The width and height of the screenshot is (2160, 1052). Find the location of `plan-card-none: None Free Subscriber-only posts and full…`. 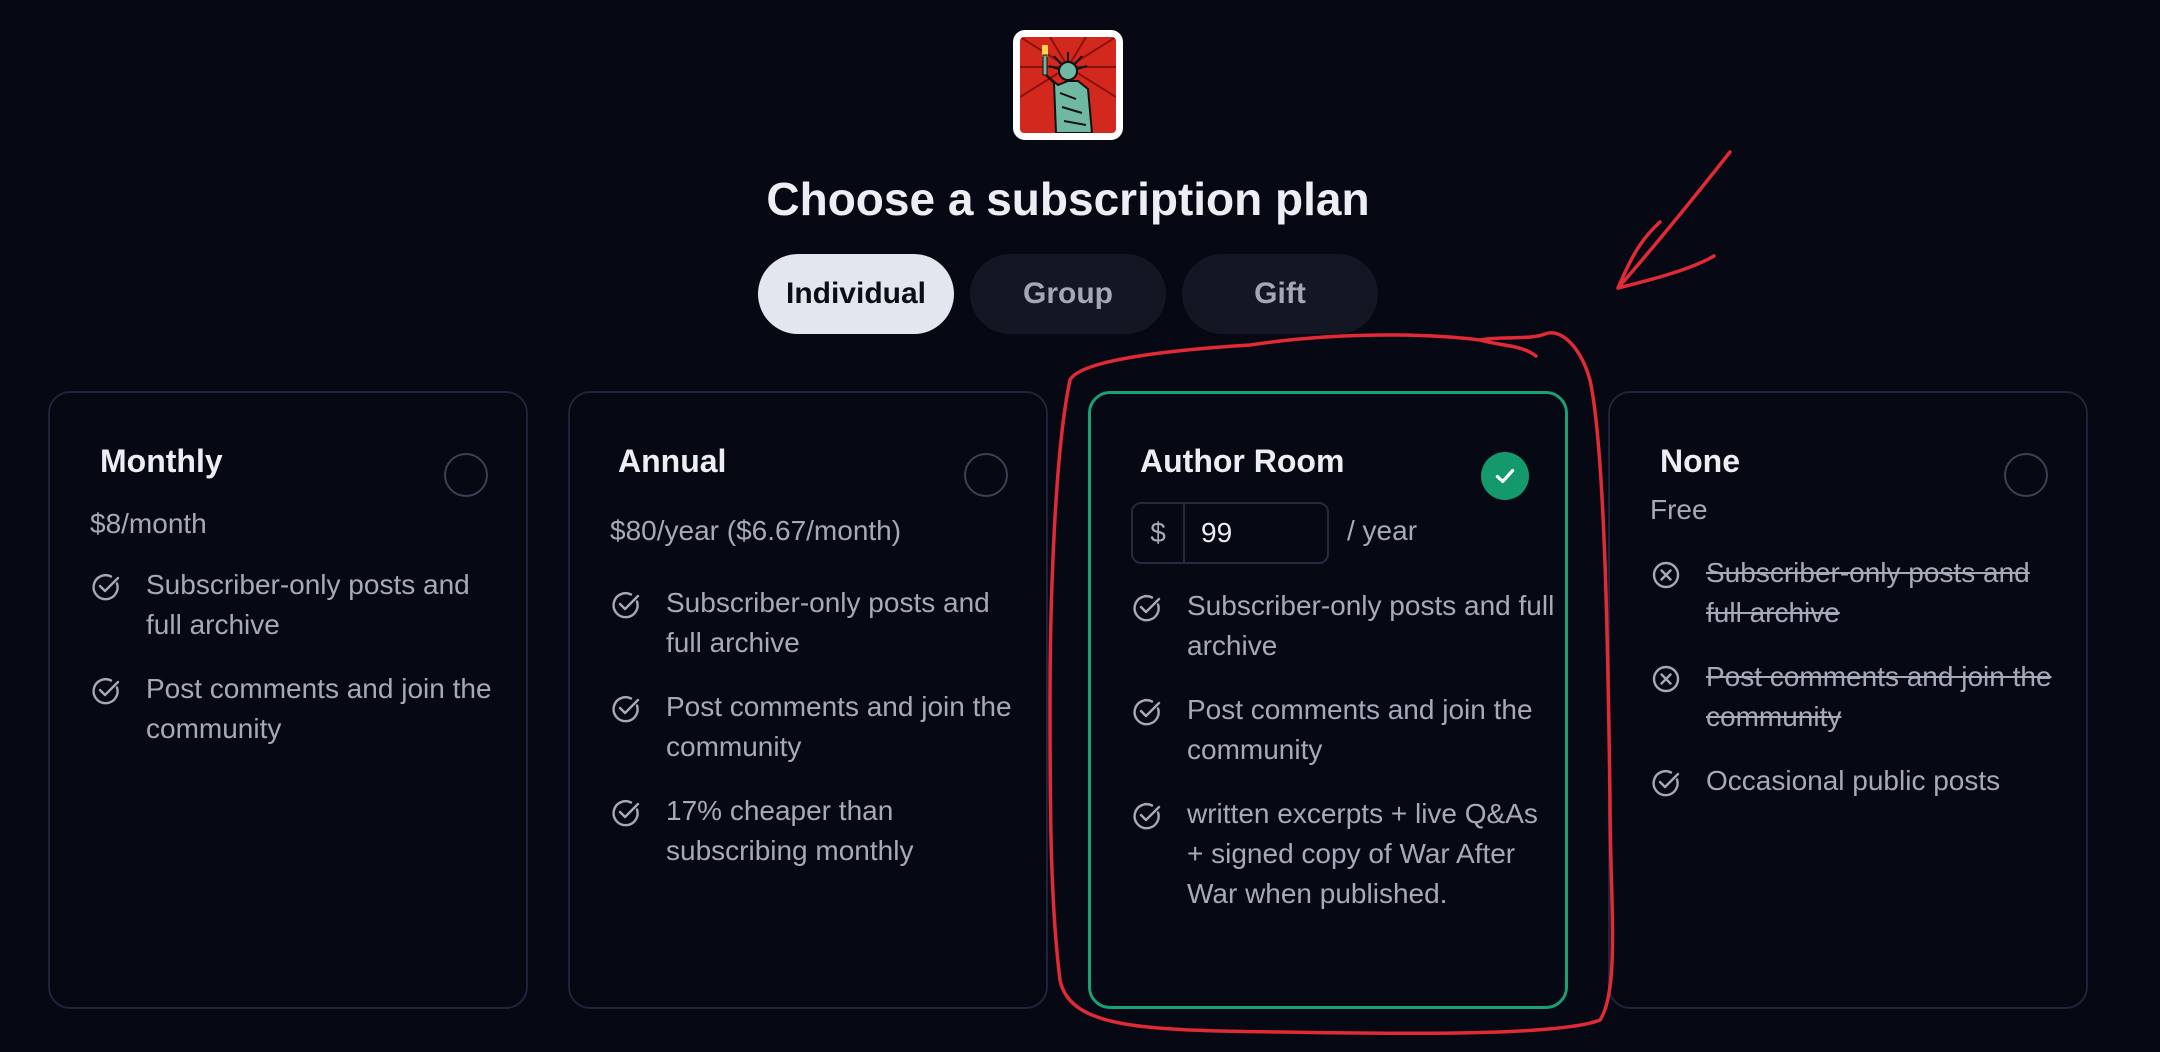

plan-card-none: None Free Subscriber-only posts and full… is located at coordinates (1848, 700).